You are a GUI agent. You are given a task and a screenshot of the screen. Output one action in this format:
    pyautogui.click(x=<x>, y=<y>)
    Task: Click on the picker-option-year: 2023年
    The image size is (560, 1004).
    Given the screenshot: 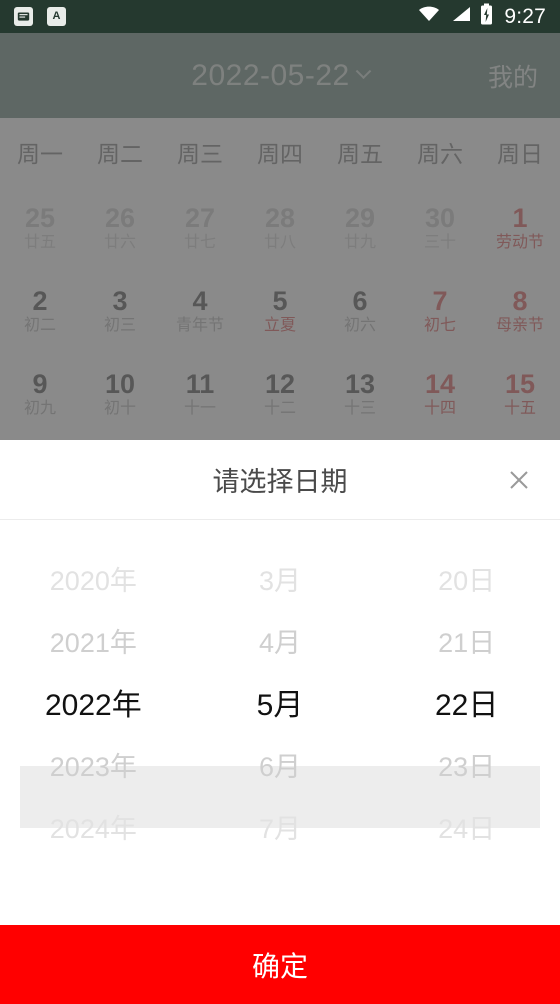 What is the action you would take?
    pyautogui.click(x=93, y=764)
    